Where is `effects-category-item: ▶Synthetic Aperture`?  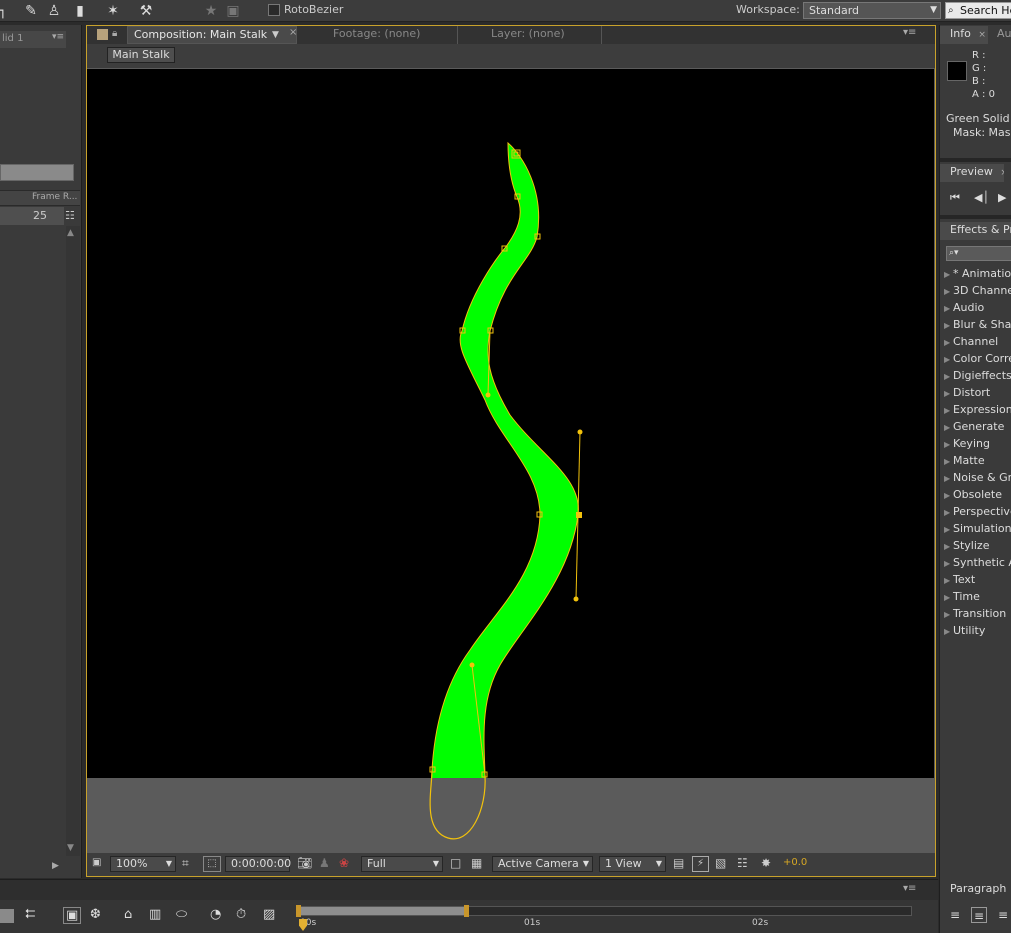 effects-category-item: ▶Synthetic Aperture is located at coordinates (976, 562).